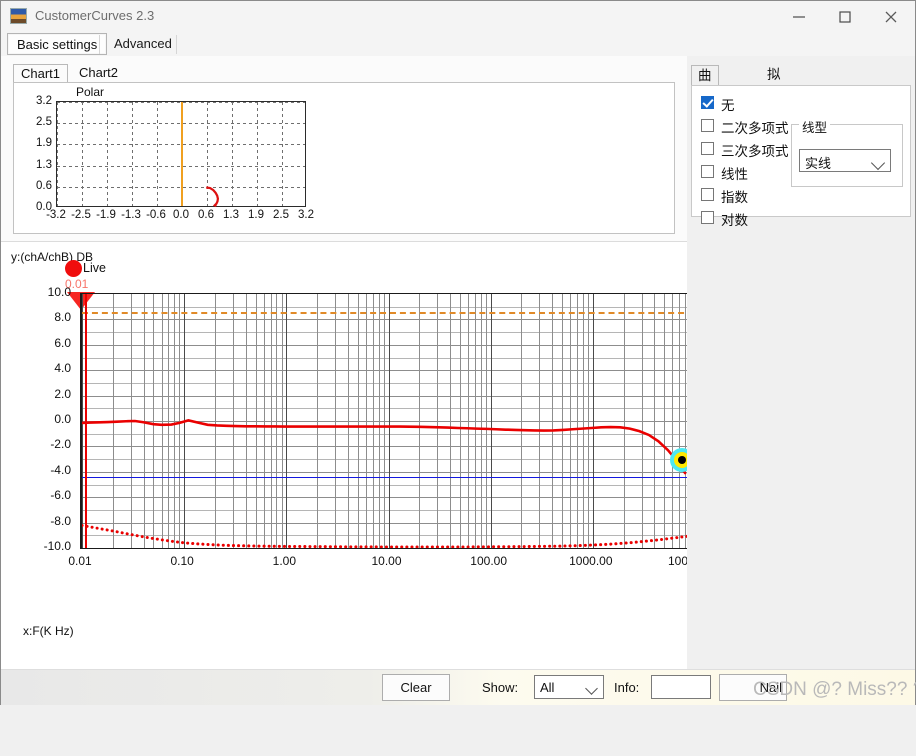 Image resolution: width=916 pixels, height=756 pixels. I want to click on polar-x-tick: 3.2, so click(306, 215).